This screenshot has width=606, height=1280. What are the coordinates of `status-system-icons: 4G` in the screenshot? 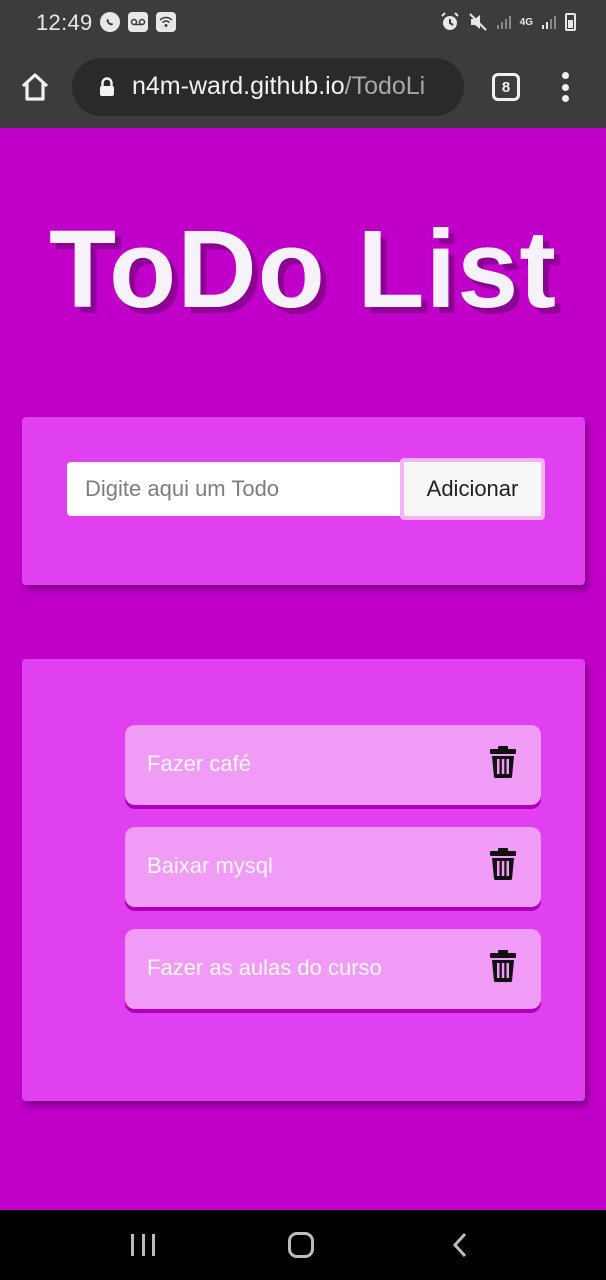 It's located at (508, 22).